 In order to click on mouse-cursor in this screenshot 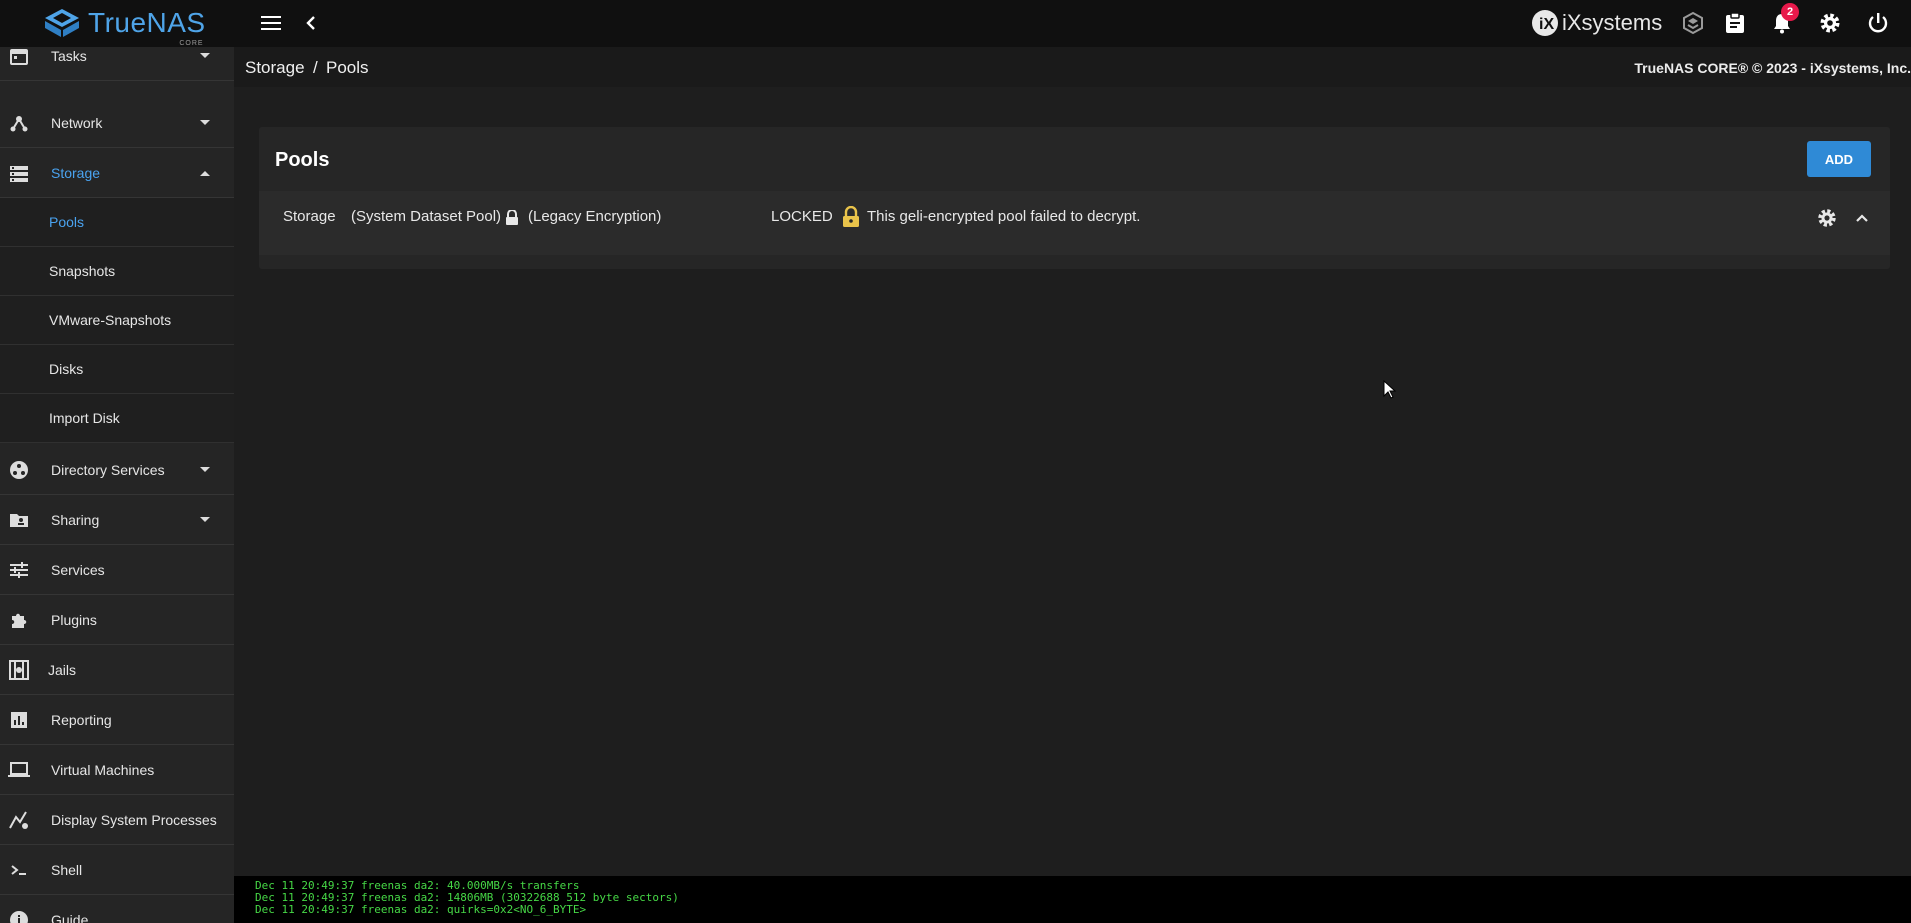, I will do `click(1390, 392)`.